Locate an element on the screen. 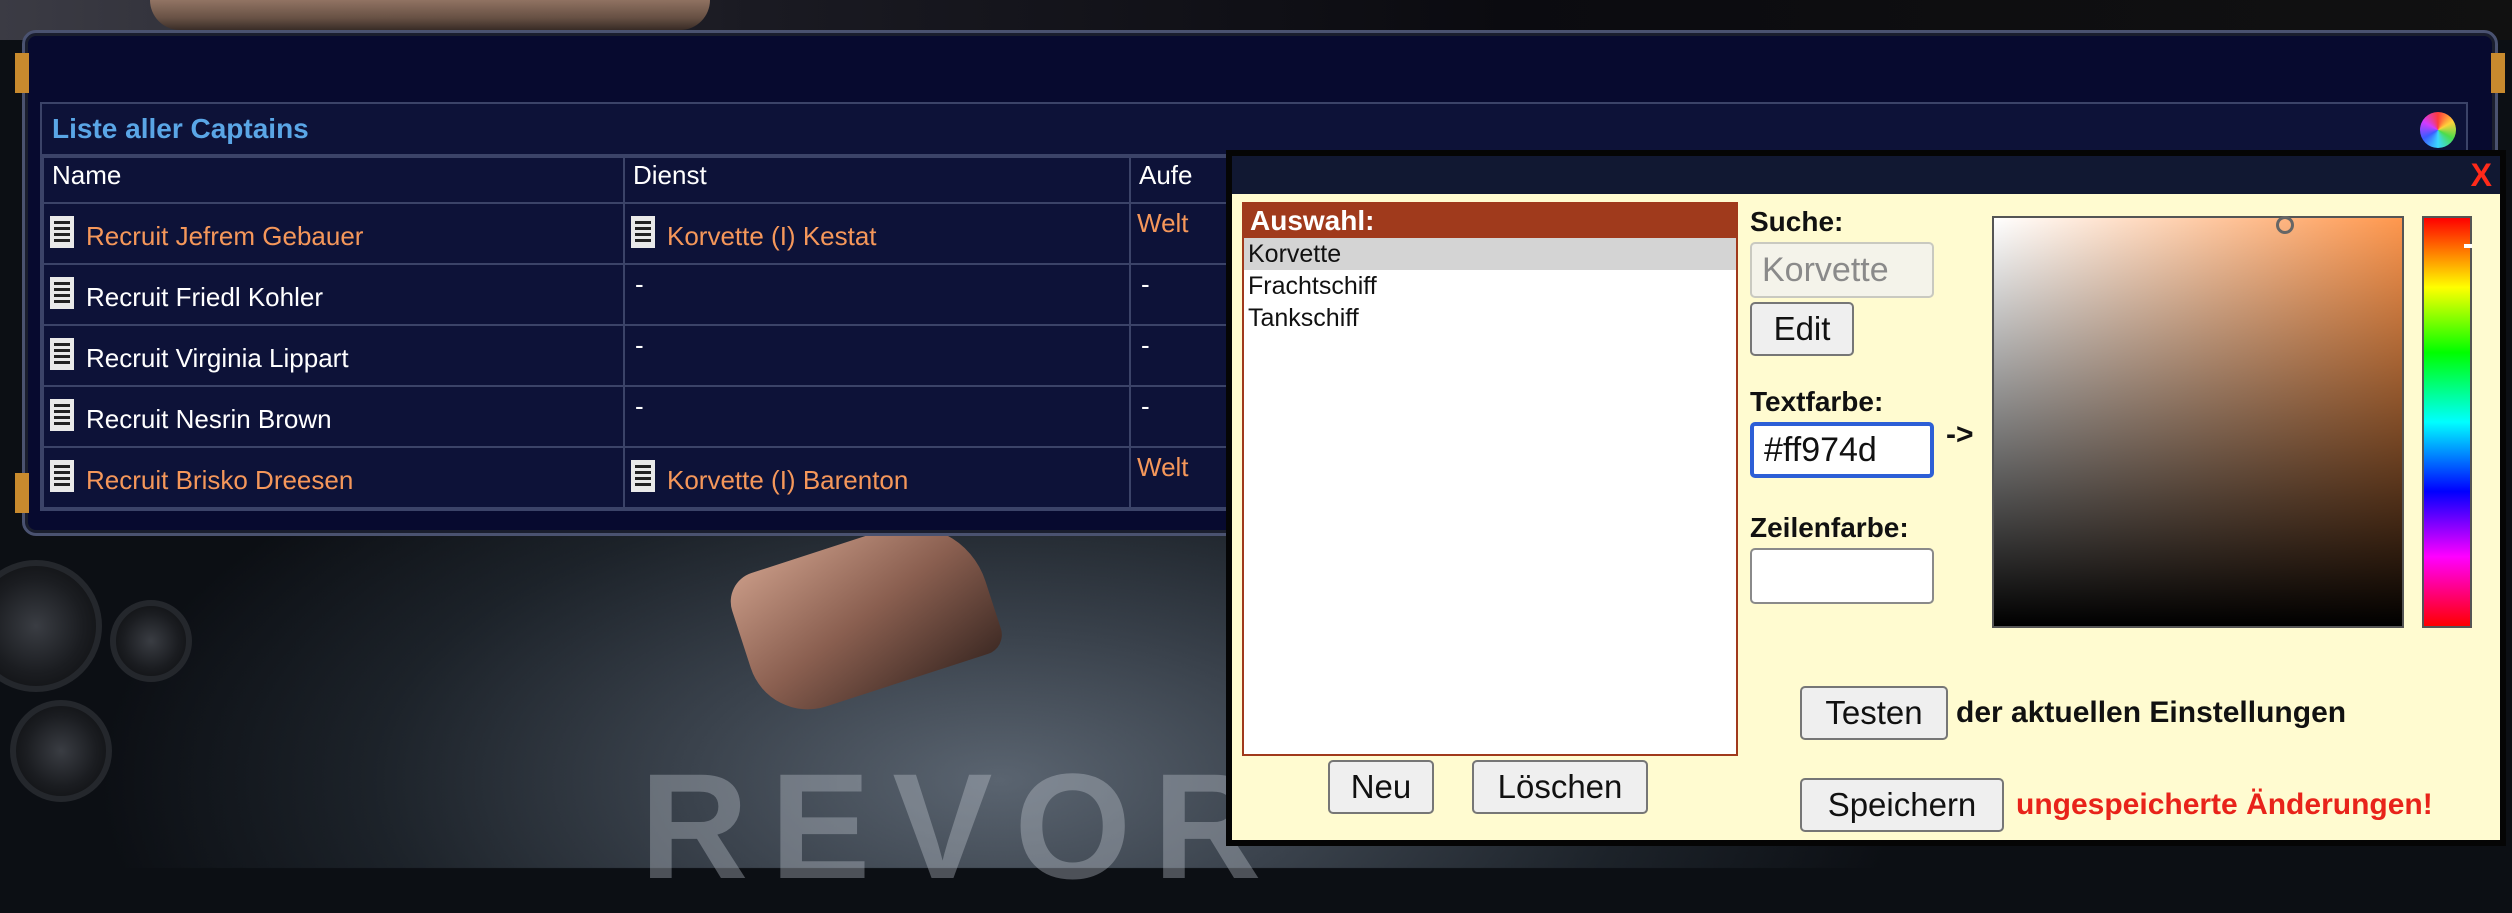 This screenshot has width=2512, height=913. search-label: Suche: is located at coordinates (1797, 221).